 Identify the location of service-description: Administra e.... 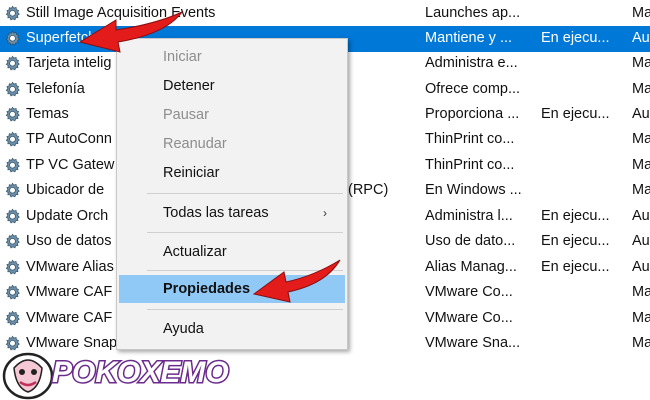
(471, 63).